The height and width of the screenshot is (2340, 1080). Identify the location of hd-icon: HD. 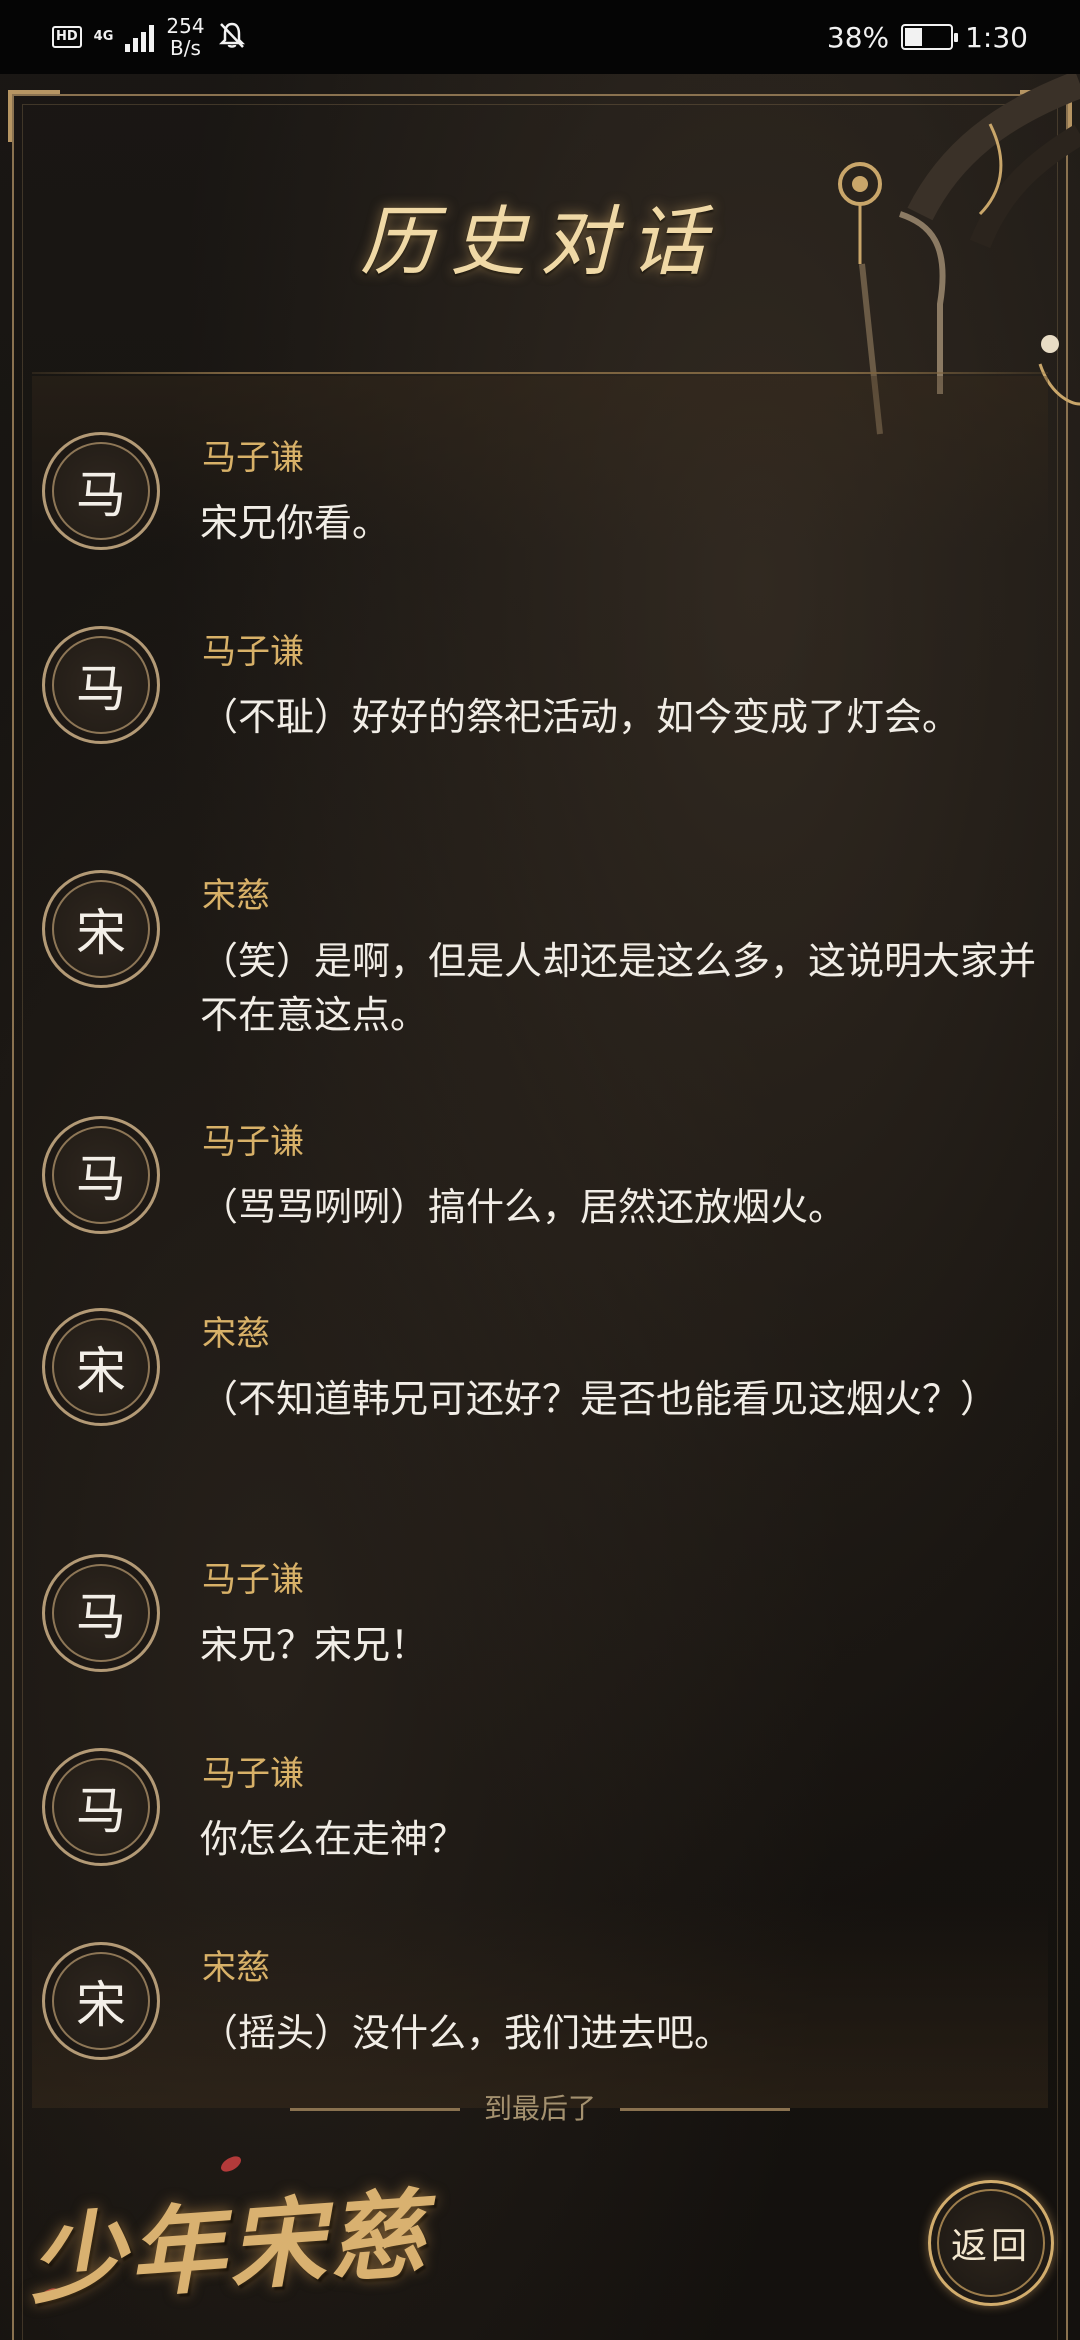
(67, 37).